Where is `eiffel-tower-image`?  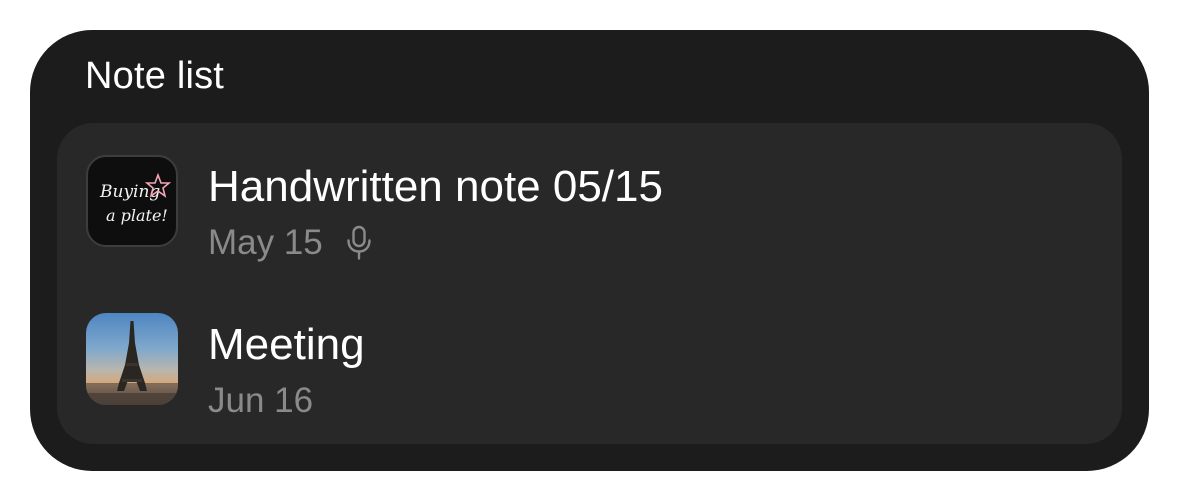 eiffel-tower-image is located at coordinates (132, 363).